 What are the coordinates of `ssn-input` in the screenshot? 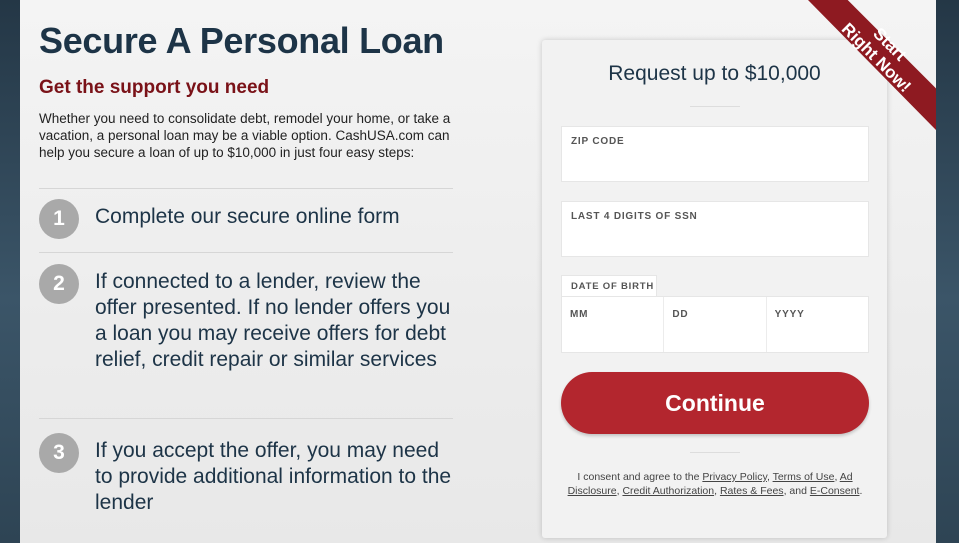 It's located at (715, 240).